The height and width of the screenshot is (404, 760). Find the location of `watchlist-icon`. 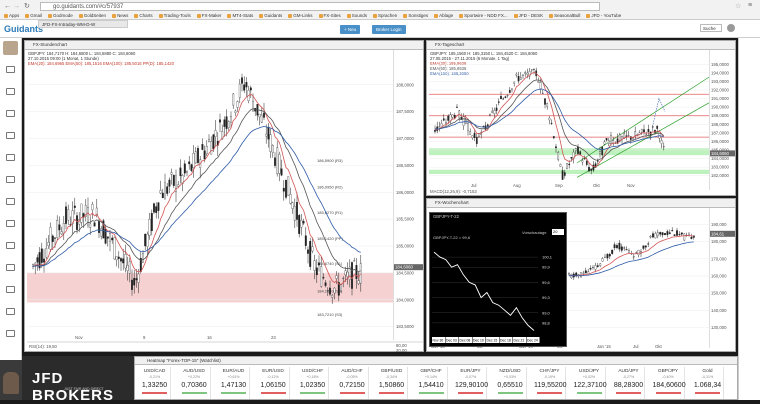

watchlist-icon is located at coordinates (10, 201).